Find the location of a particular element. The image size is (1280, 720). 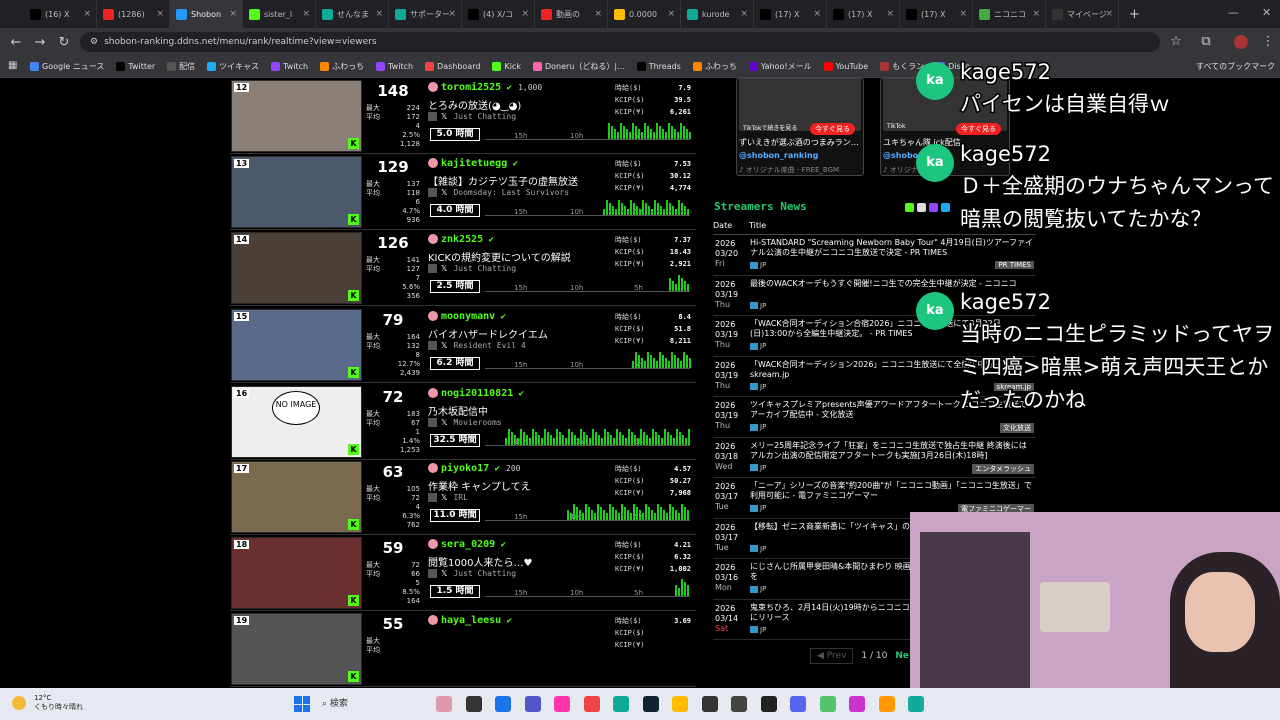

tab-3: sister_l × is located at coordinates (279, 14).